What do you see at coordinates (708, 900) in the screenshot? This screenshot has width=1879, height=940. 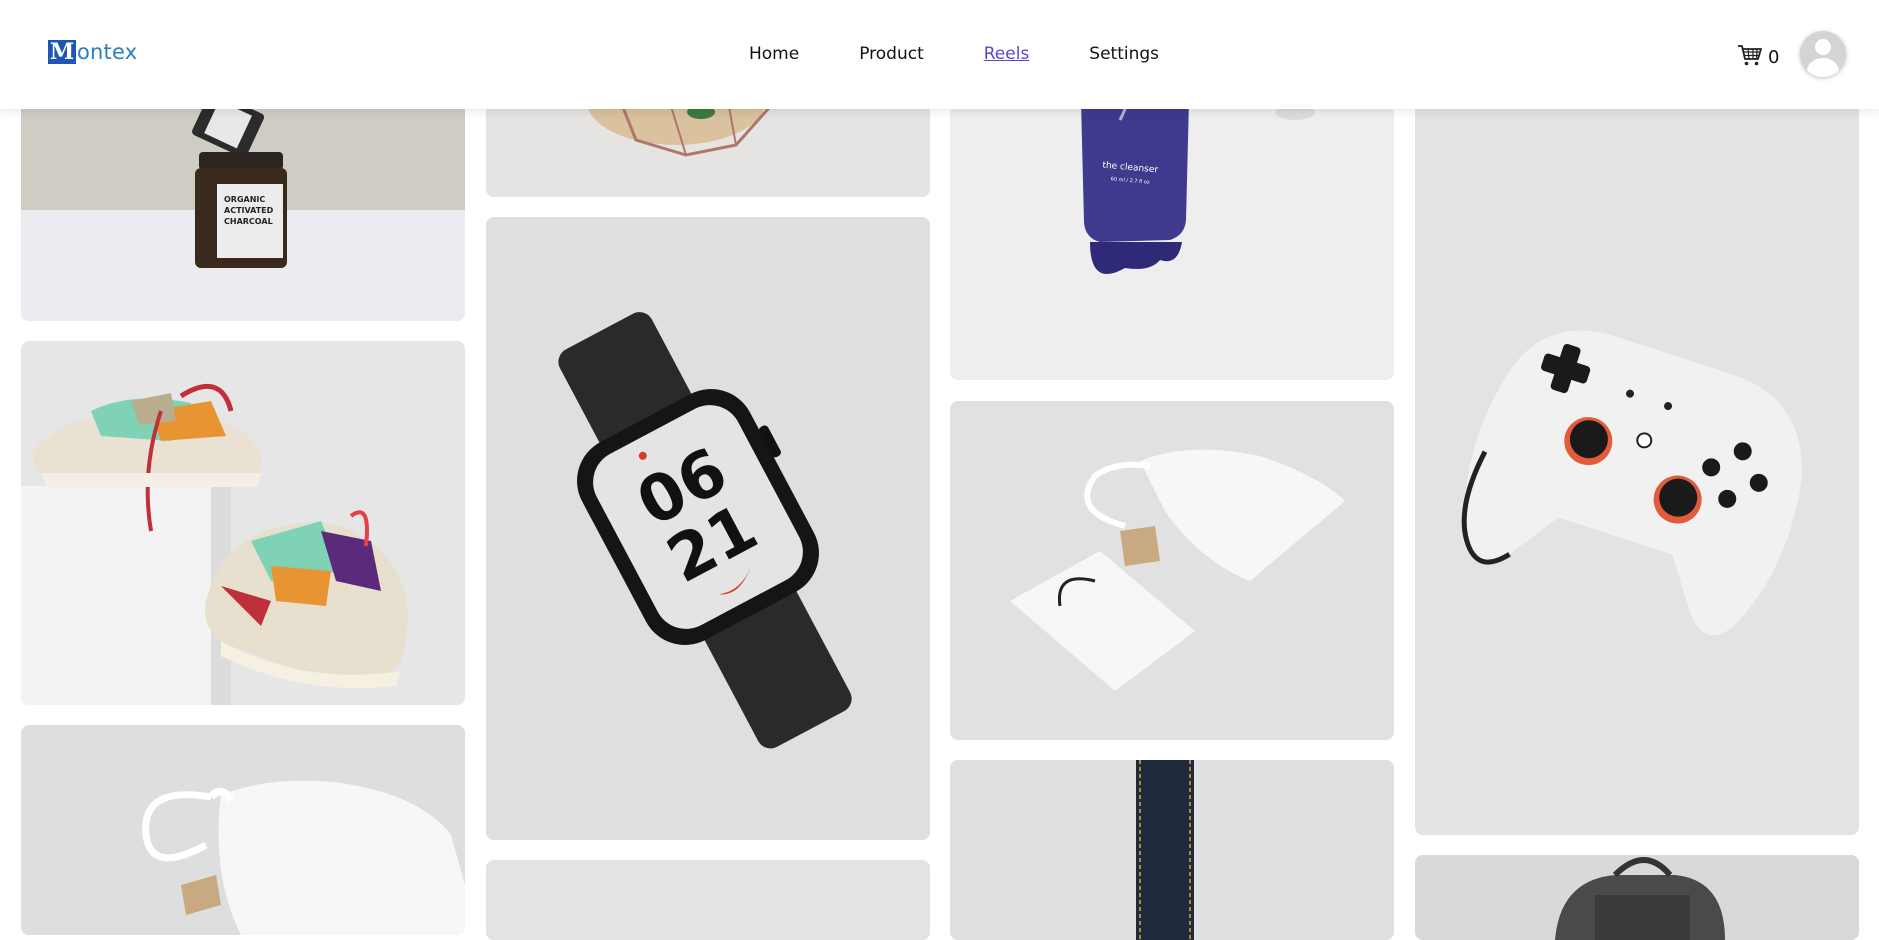 I see `gallery-item-blank-product` at bounding box center [708, 900].